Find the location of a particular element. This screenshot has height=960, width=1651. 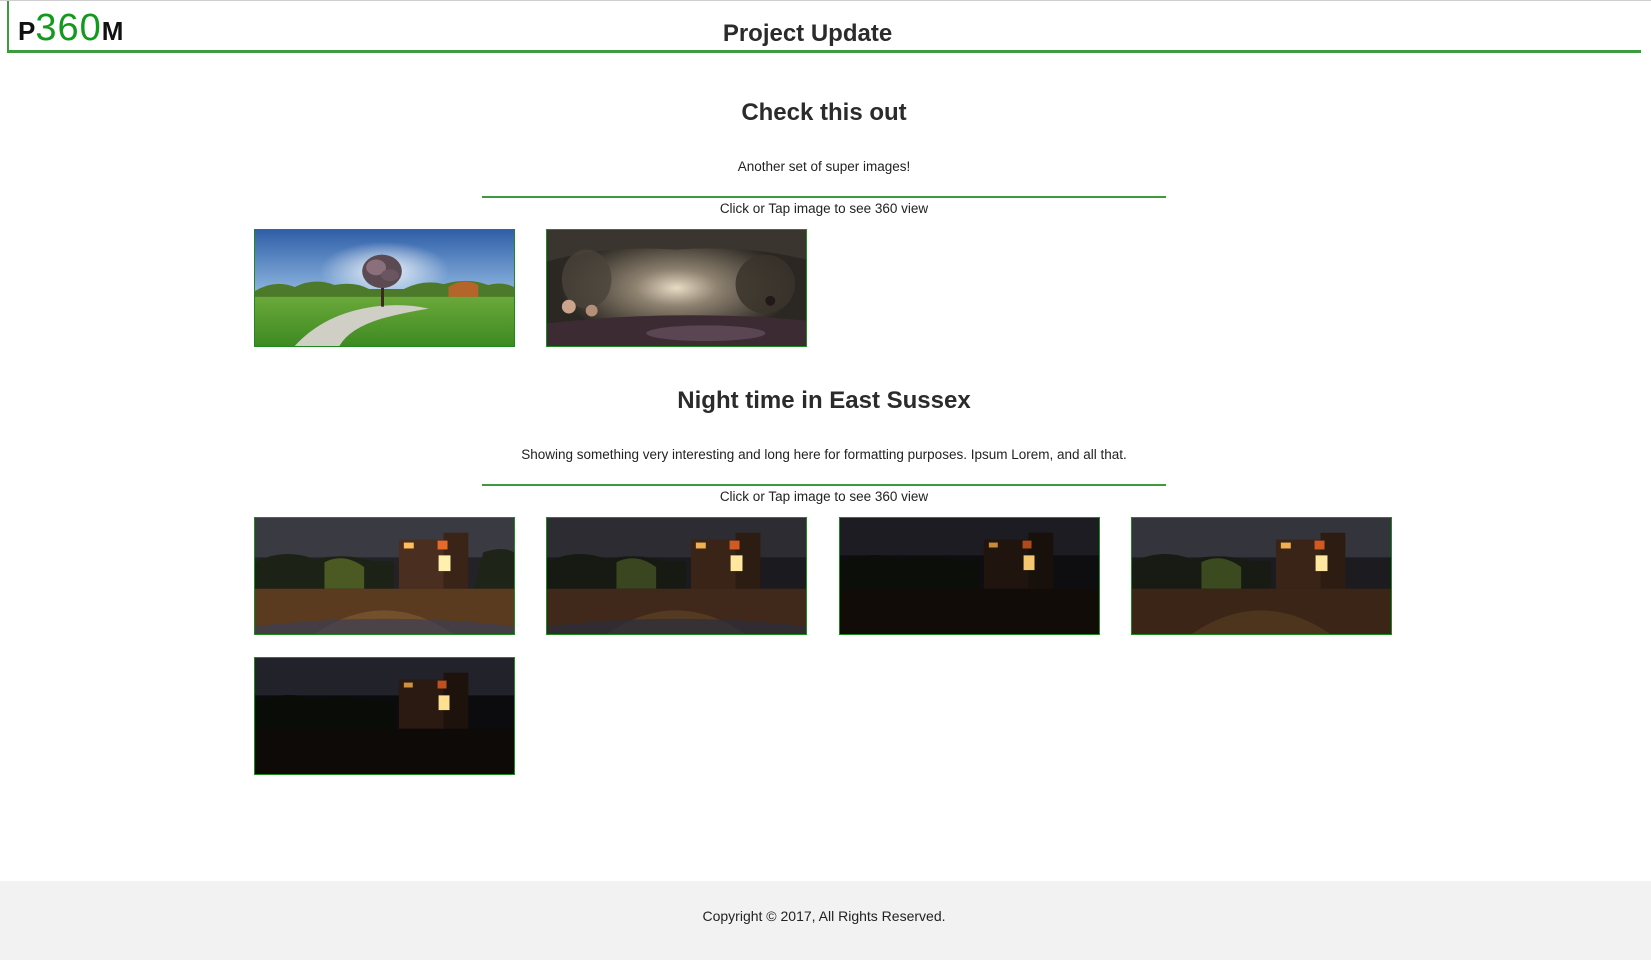

copyright-text: Copyright © 2017, All Rights Reserved. is located at coordinates (824, 916).